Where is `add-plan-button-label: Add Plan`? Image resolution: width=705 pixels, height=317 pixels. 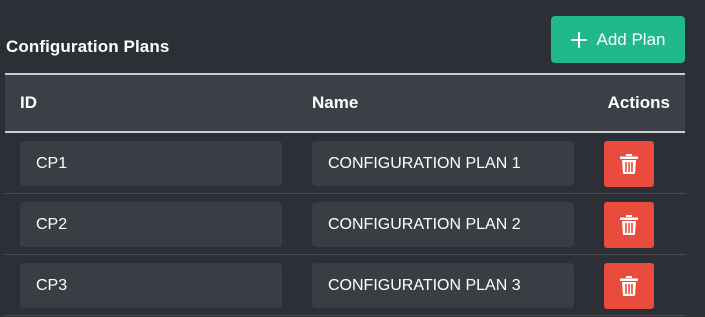 add-plan-button-label: Add Plan is located at coordinates (631, 39).